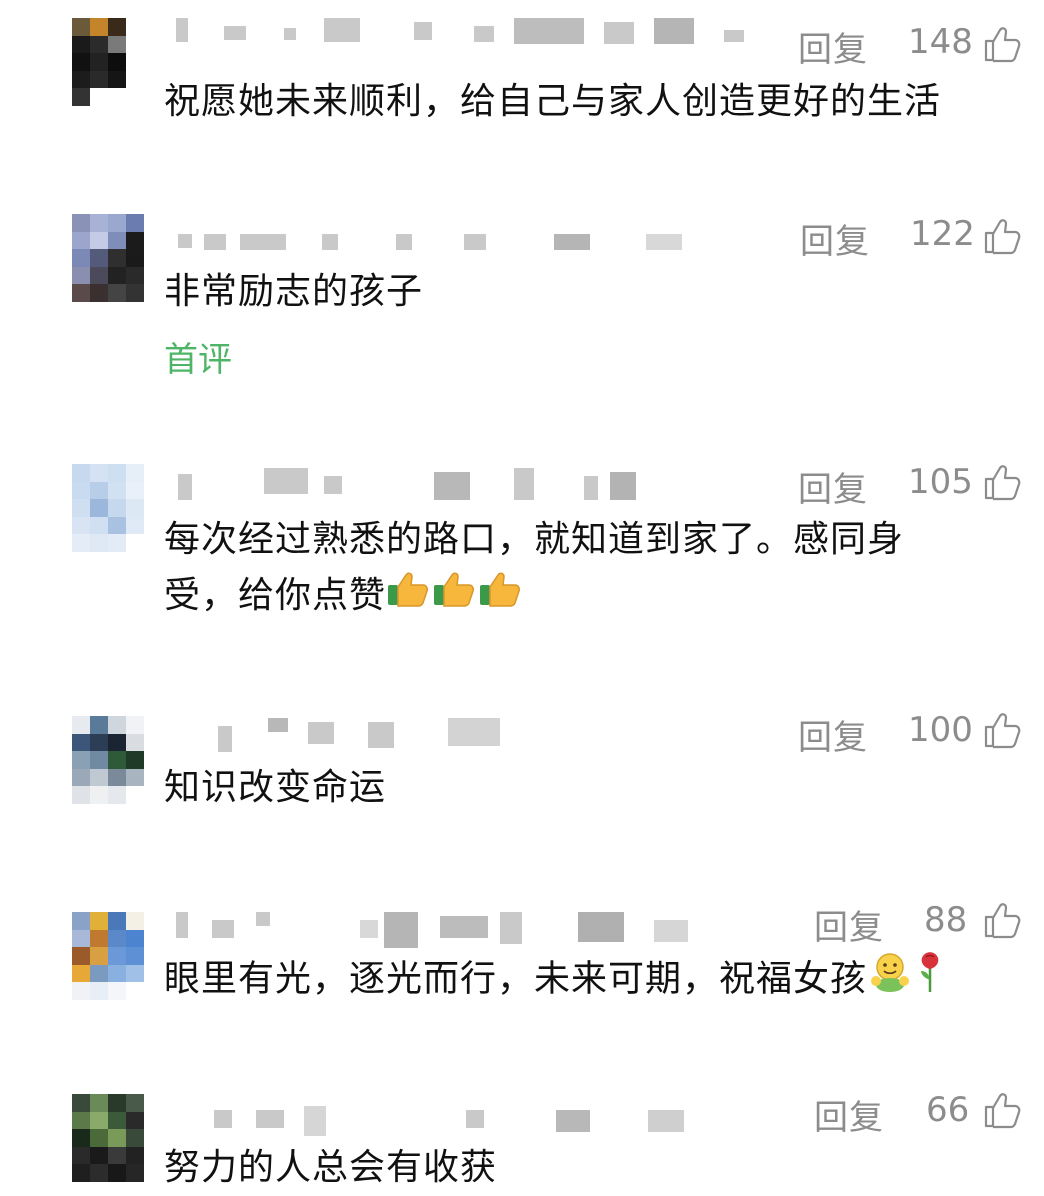 Image resolution: width=1044 pixels, height=1196 pixels. I want to click on comment-text-fragment: 眼里有光，逐光而行，未来可期，祝福女孩, so click(516, 979).